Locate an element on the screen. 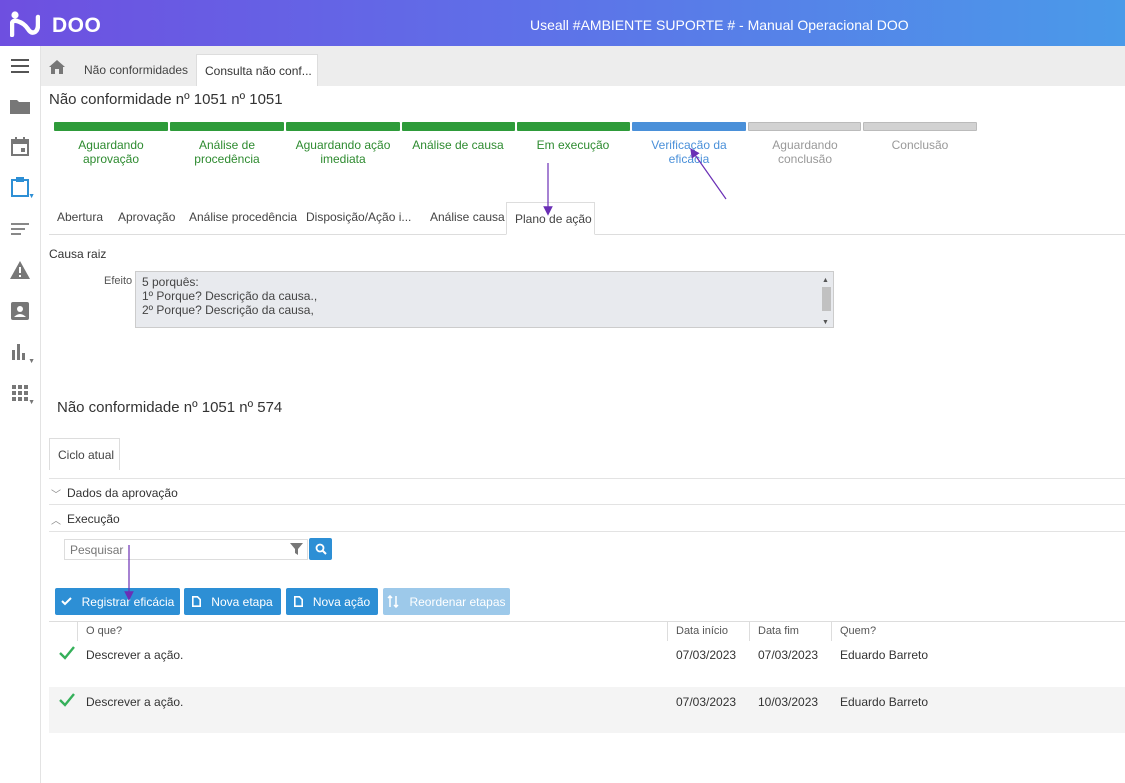 The width and height of the screenshot is (1125, 783). new-action-button: Nova ação is located at coordinates (332, 601).